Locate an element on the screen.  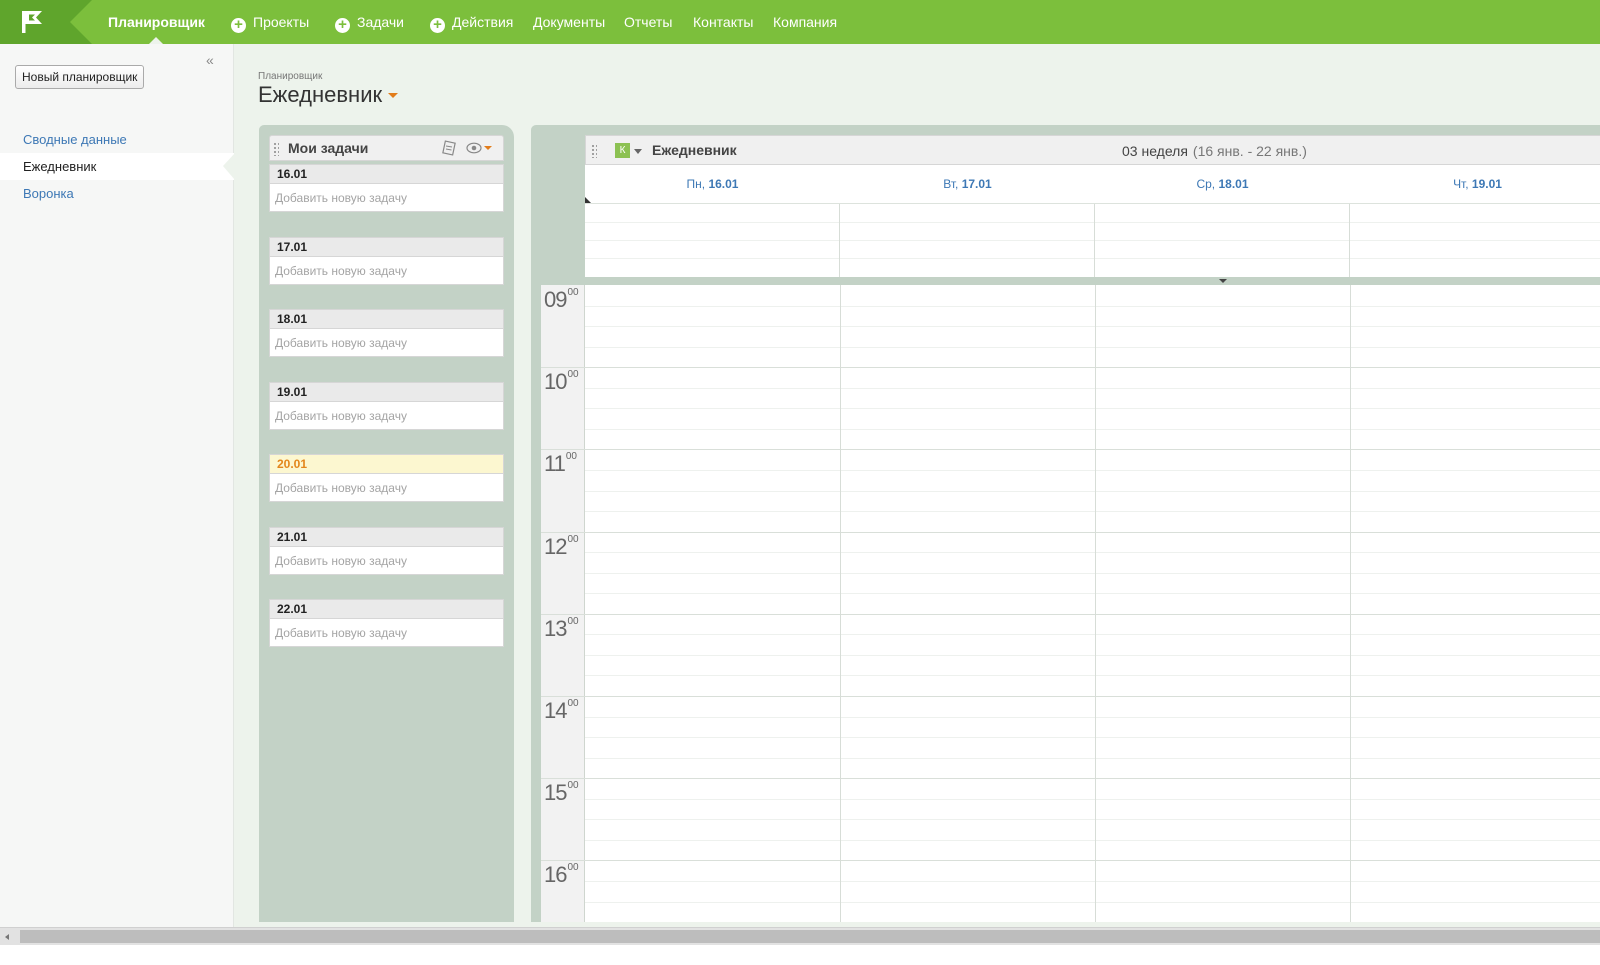
hour-label: 1300 is located at coordinates (561, 629).